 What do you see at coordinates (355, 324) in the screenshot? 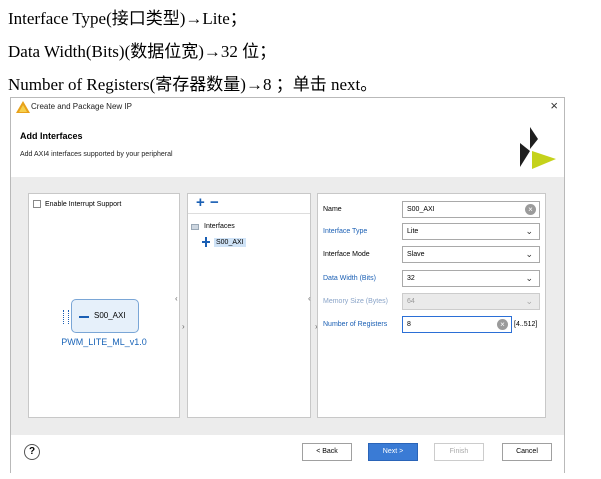
I see `registers-label: Number of Registers` at bounding box center [355, 324].